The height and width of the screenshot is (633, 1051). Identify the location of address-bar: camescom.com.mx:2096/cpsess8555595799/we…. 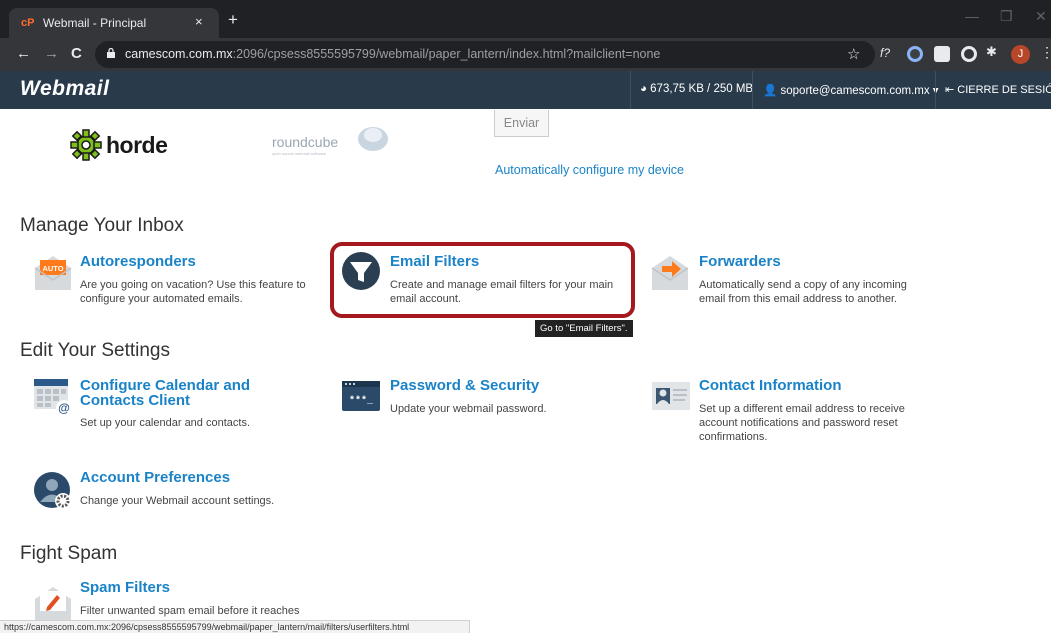
(485, 54).